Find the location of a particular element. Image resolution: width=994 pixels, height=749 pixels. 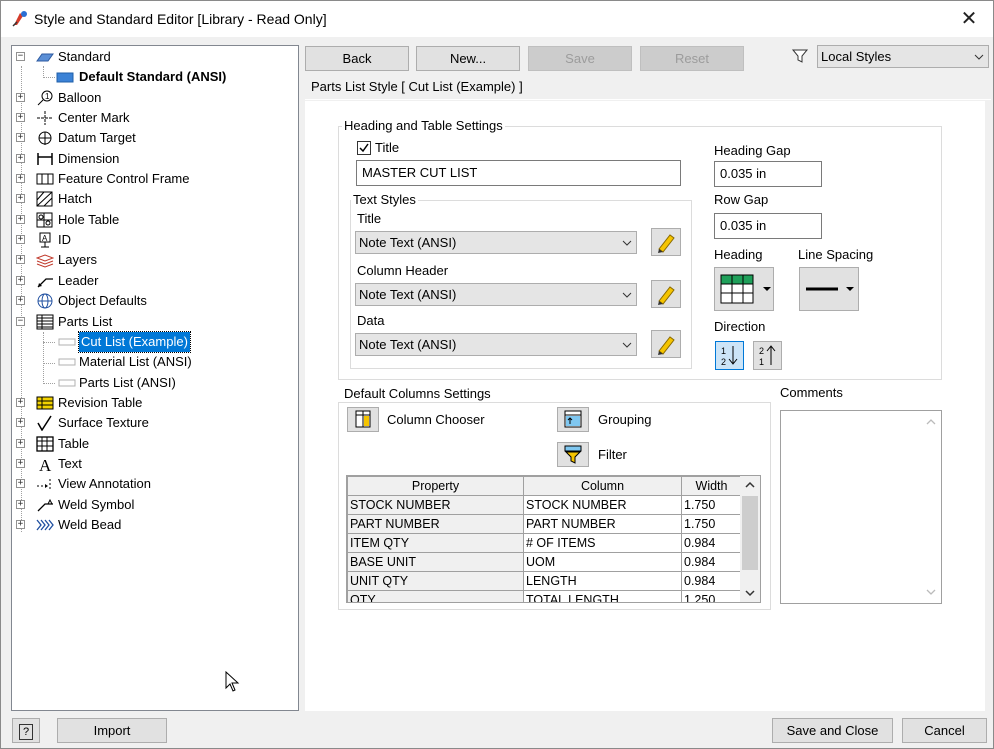

column-header-style-select: Note Text (ANSI) is located at coordinates (496, 294).